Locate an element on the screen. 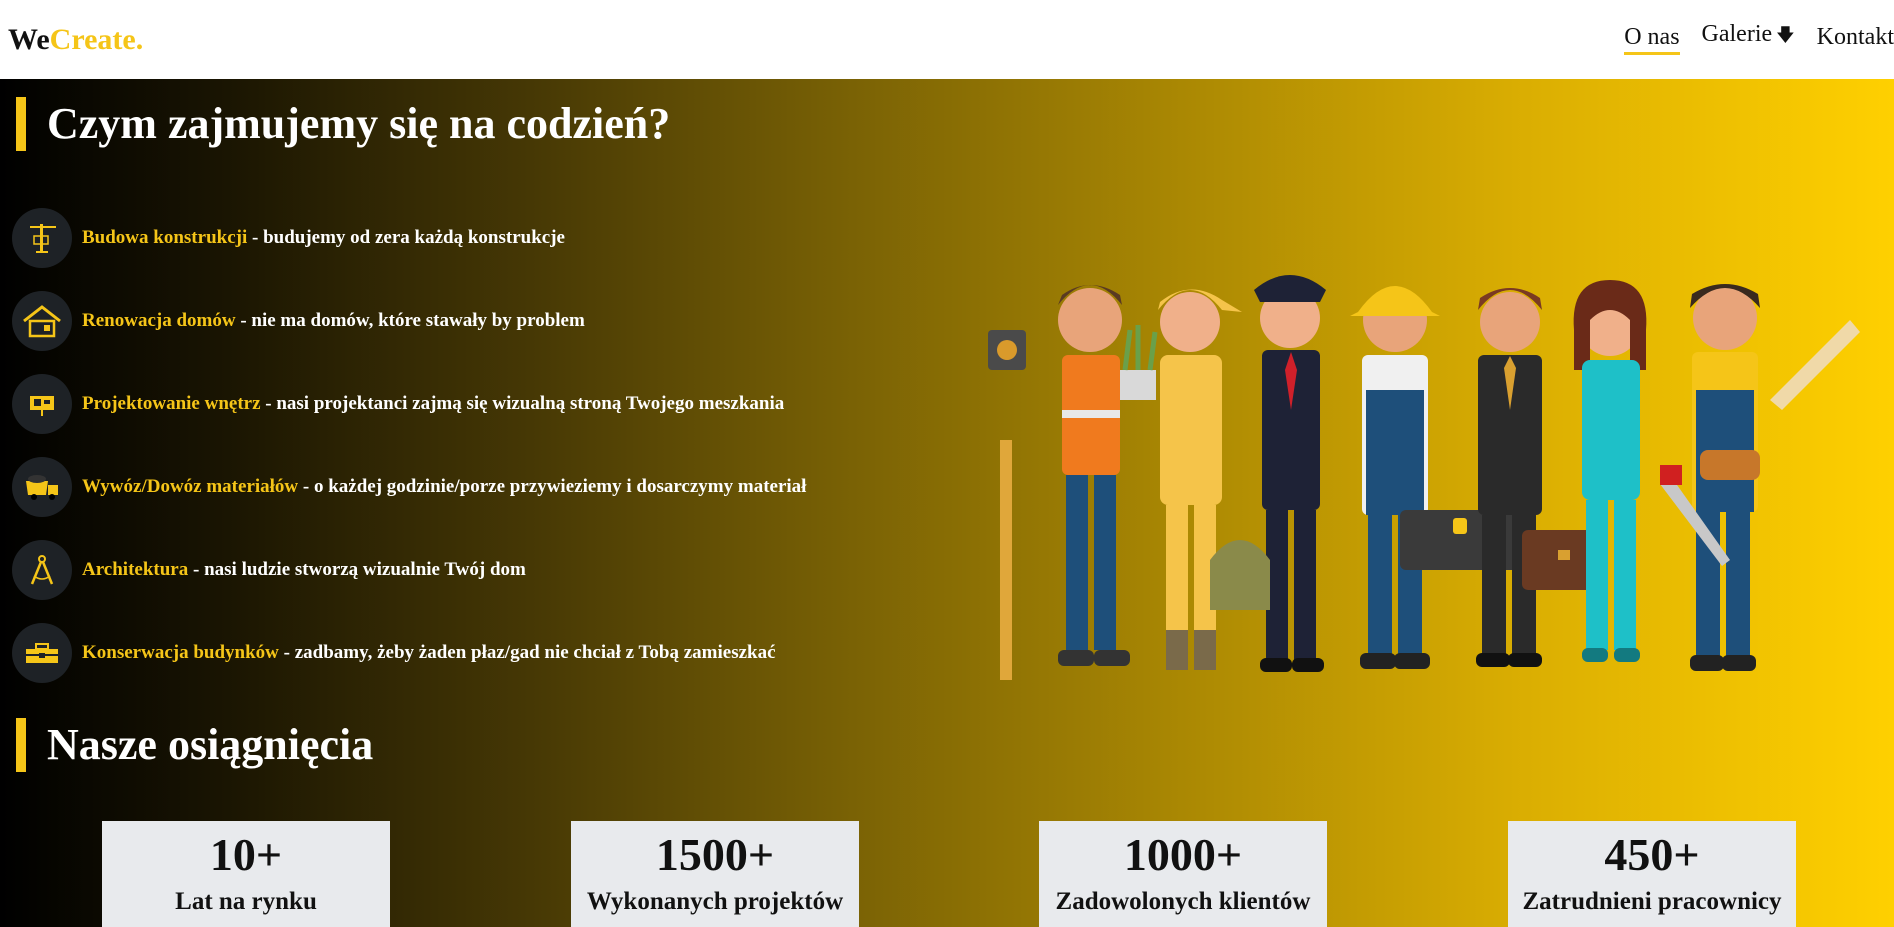 The width and height of the screenshot is (1894, 927). service-name: Architektura is located at coordinates (135, 569).